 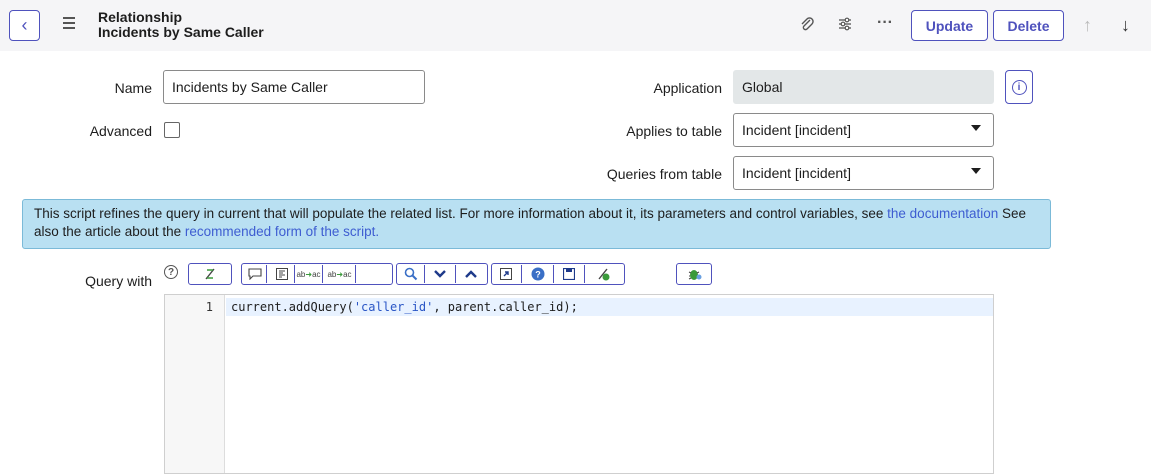 I want to click on replace-icon: ab ➜ ac, so click(x=308, y=274).